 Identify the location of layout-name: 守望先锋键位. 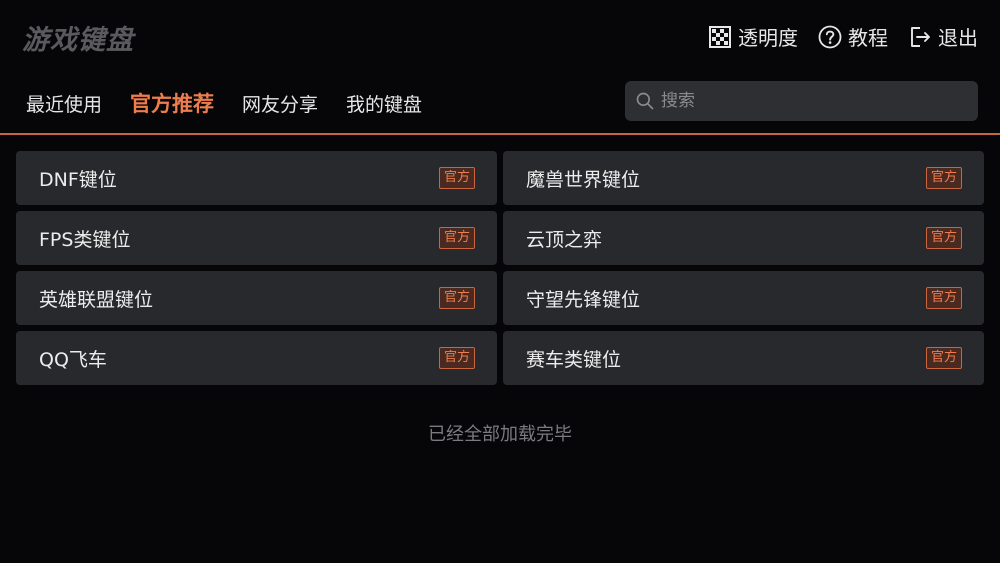
(583, 299).